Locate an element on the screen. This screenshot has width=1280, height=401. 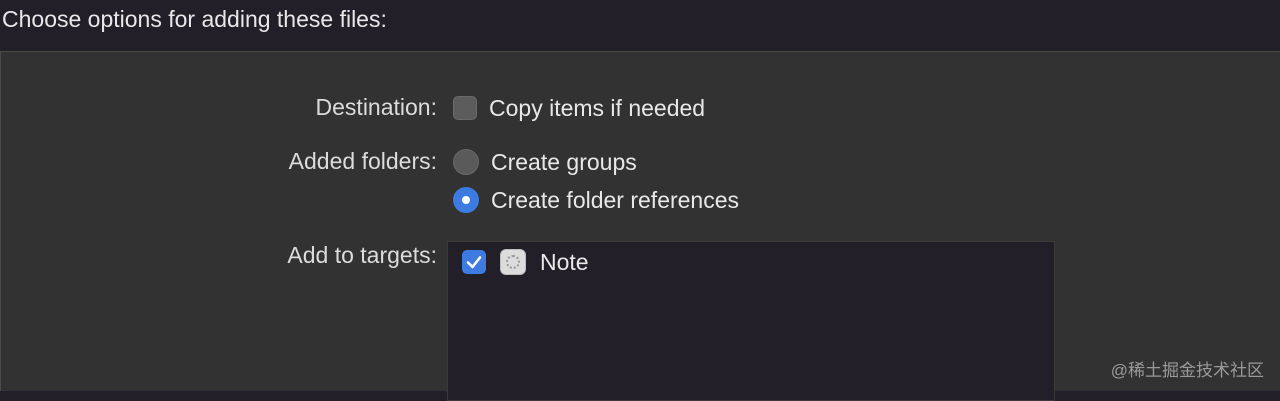
create-folder-references-option: Create folder references is located at coordinates (596, 200).